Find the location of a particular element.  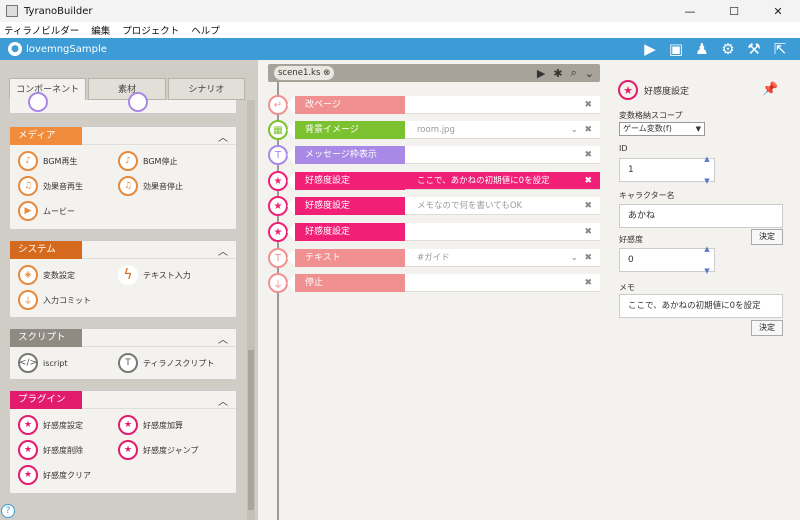

category-media: メディア ︿ ♪ BGM再生 ♪ BGM停止 ♫ 効果音再生 ♫ 効果音停止 ▶ ムービー is located at coordinates (123, 178).